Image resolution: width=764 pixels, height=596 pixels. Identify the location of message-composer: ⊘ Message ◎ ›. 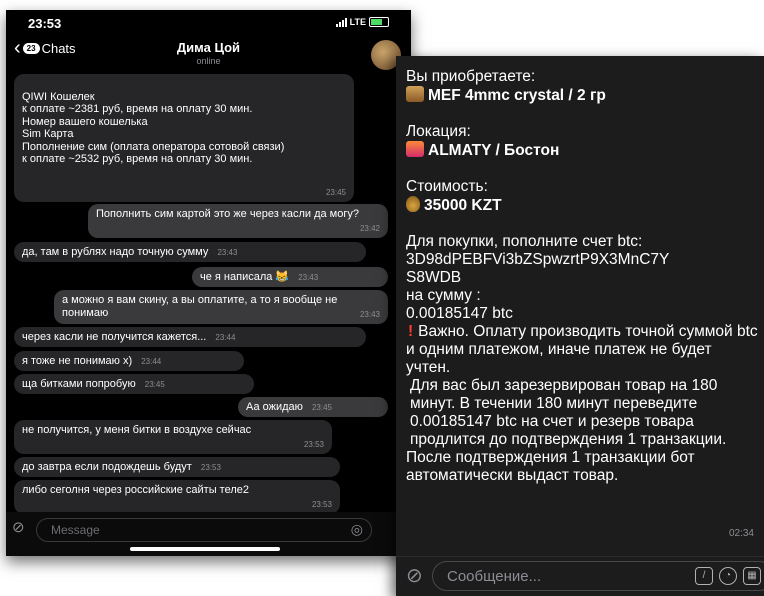
(208, 534).